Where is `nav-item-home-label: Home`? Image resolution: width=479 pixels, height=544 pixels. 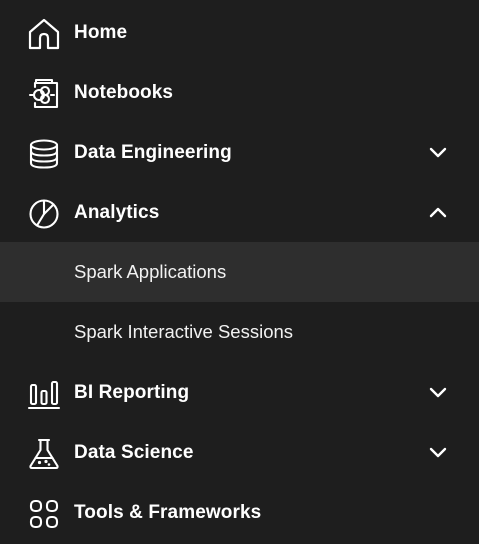
nav-item-home-label: Home is located at coordinates (101, 32).